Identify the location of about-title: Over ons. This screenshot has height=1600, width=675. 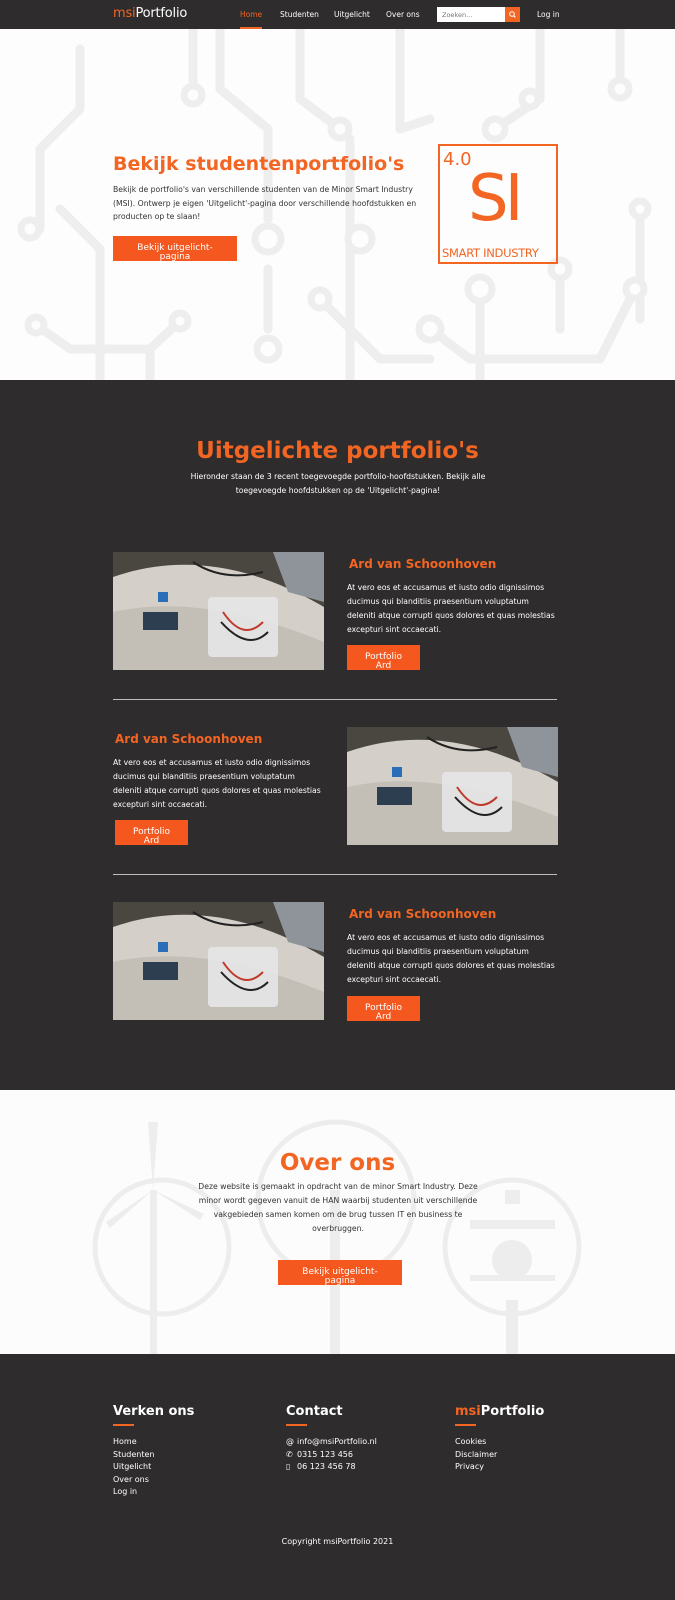
(337, 1163).